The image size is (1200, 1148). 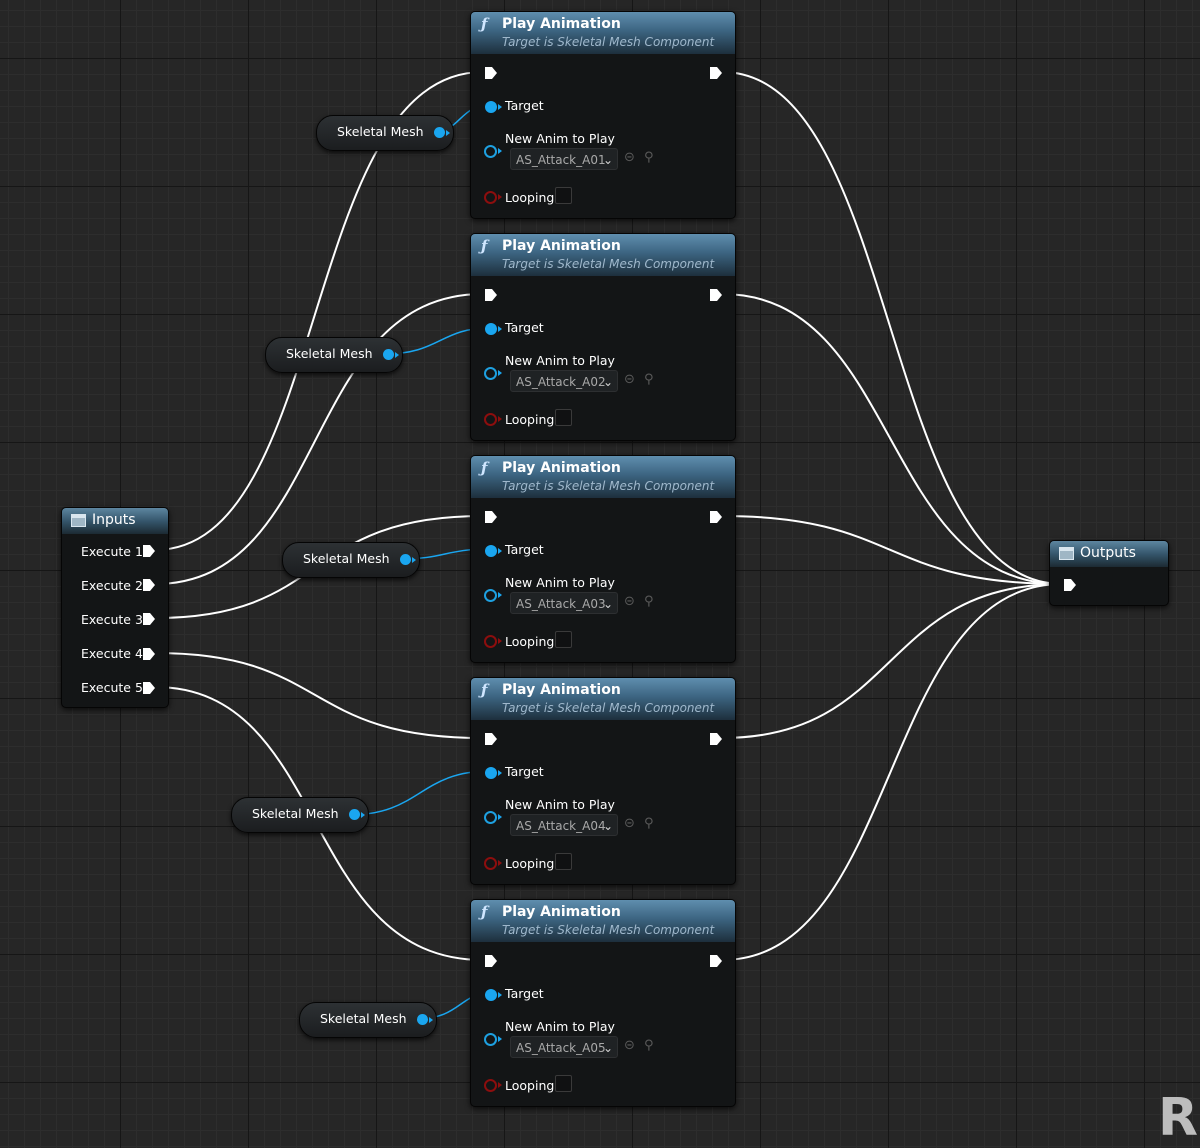 I want to click on skeletal-mesh-getter-1: Skeletal Mesh, so click(x=385, y=133).